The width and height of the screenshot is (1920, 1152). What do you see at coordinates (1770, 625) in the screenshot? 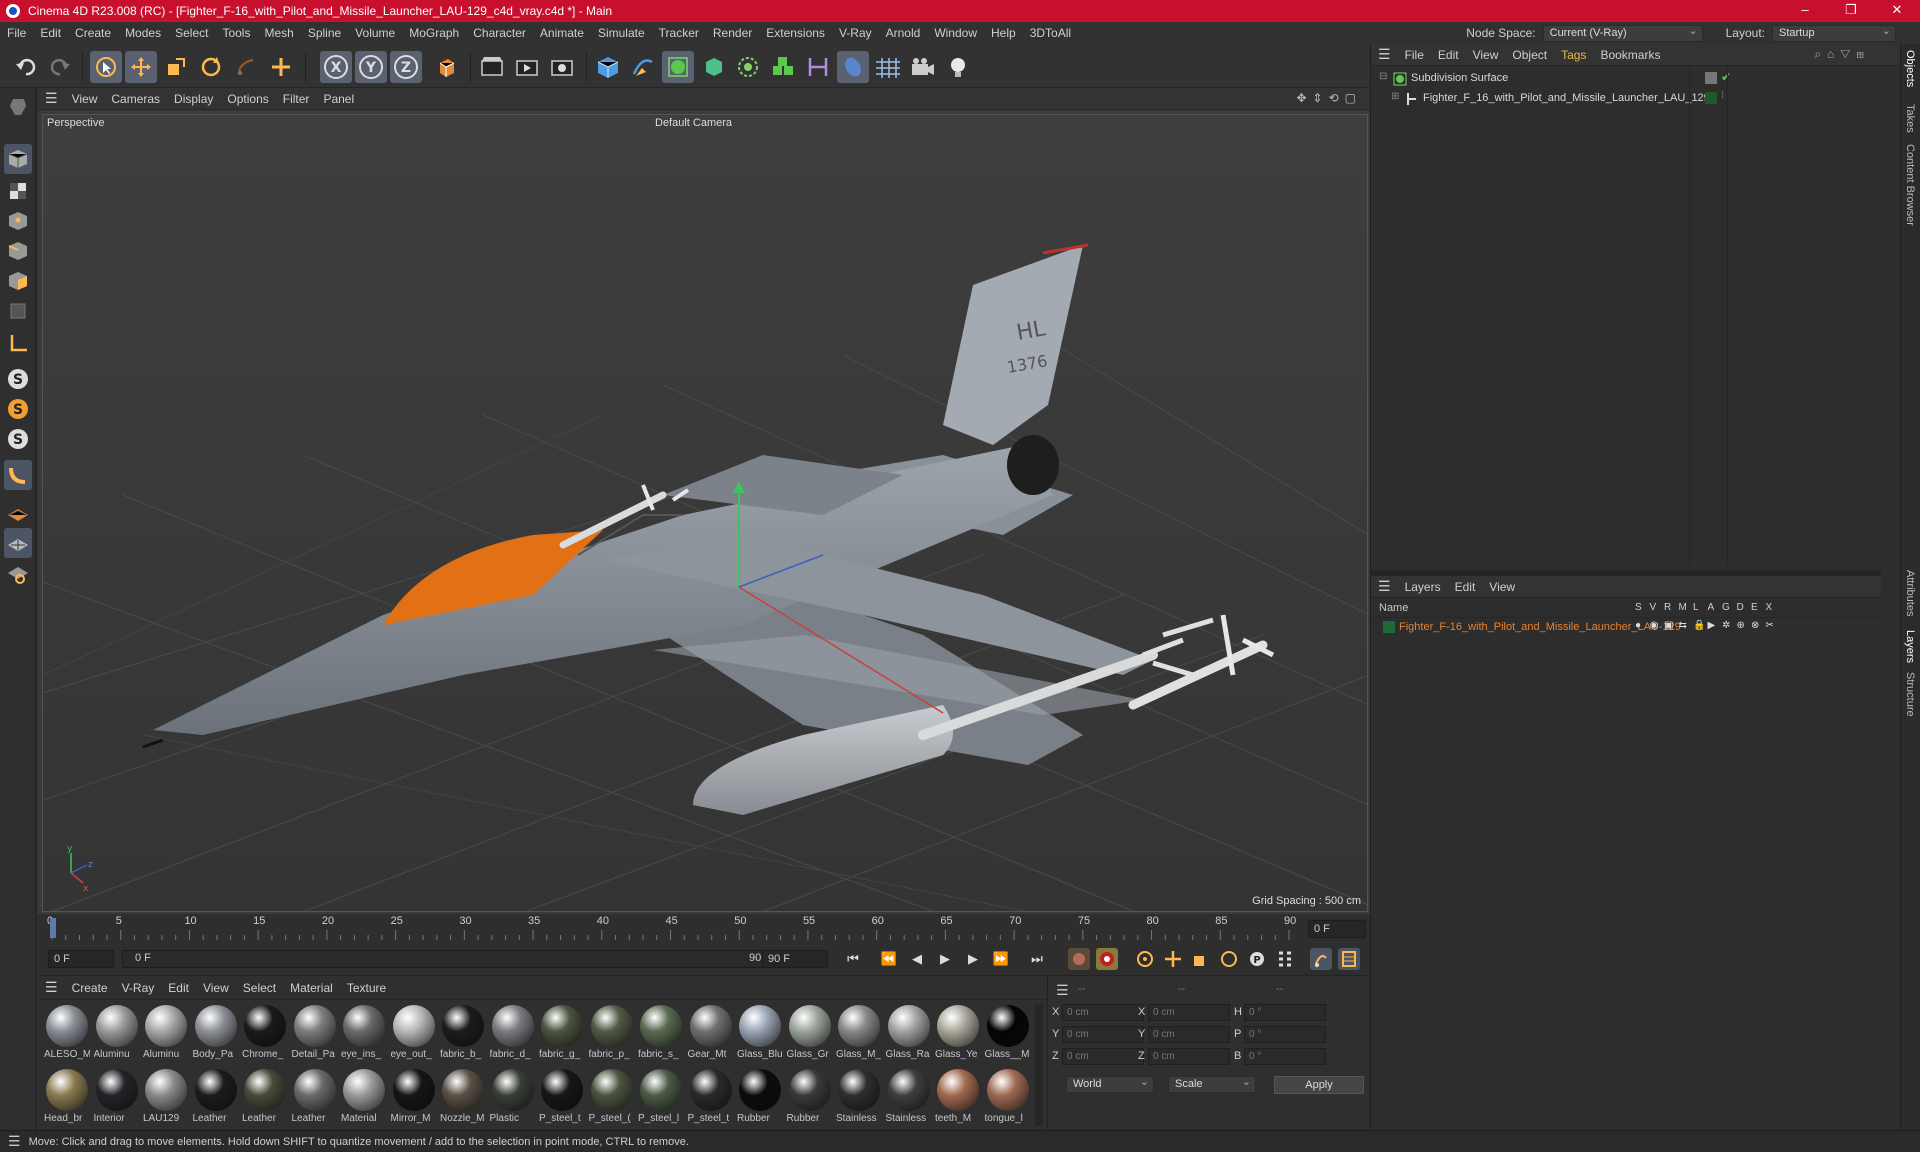
I see `layer-flag-x-icon: ✂` at bounding box center [1770, 625].